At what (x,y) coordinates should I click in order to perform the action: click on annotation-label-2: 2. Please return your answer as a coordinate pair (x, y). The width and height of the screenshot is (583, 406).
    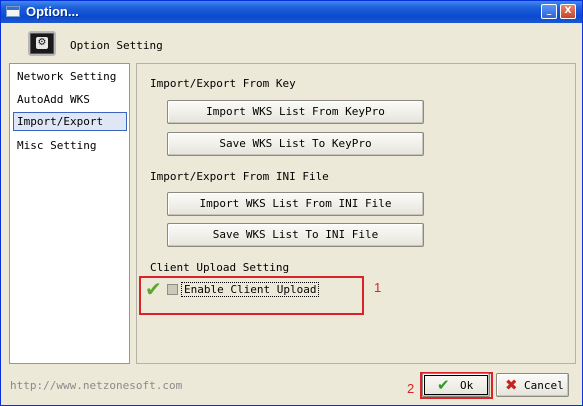
    Looking at the image, I should click on (411, 388).